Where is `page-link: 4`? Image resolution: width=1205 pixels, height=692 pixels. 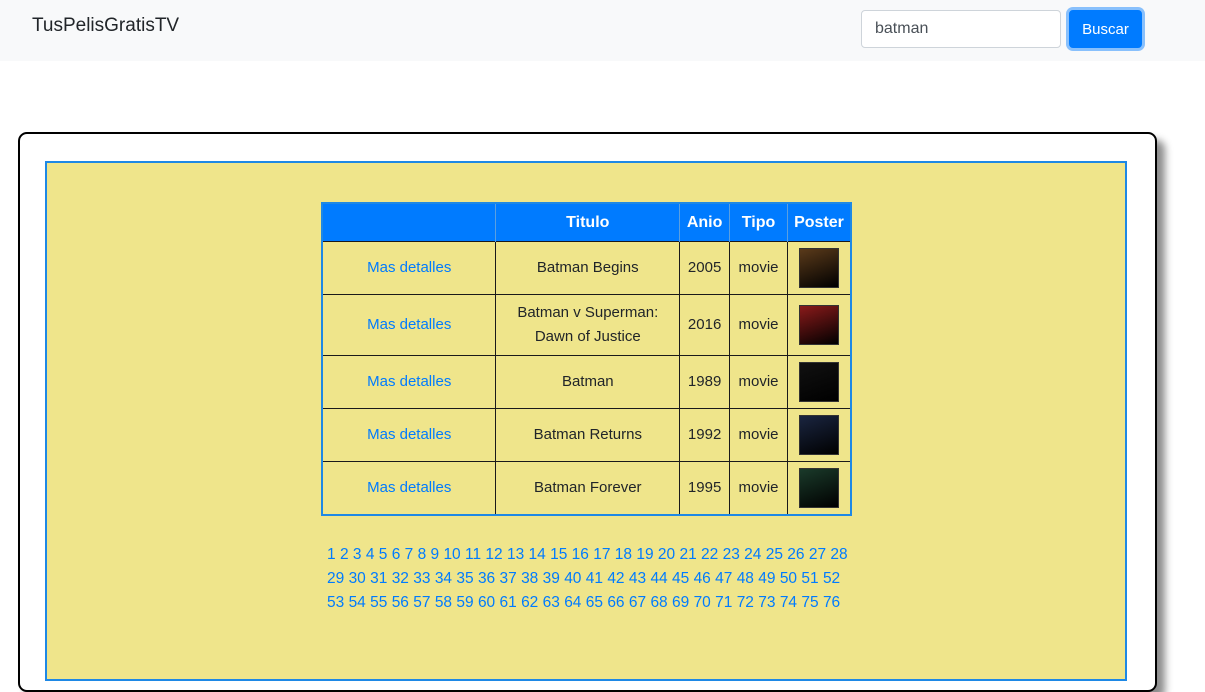 page-link: 4 is located at coordinates (370, 554).